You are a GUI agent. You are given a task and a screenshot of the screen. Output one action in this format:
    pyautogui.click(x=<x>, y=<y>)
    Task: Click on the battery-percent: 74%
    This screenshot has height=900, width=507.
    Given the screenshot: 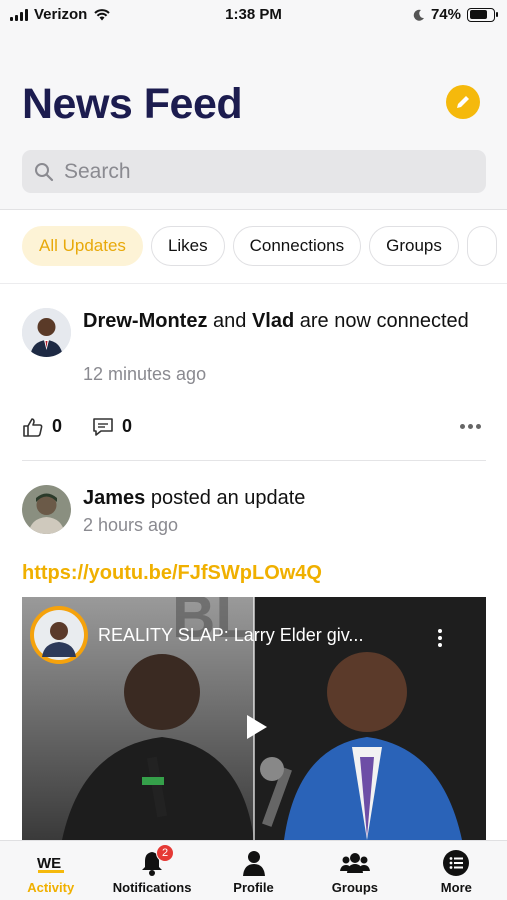 What is the action you would take?
    pyautogui.click(x=445, y=14)
    